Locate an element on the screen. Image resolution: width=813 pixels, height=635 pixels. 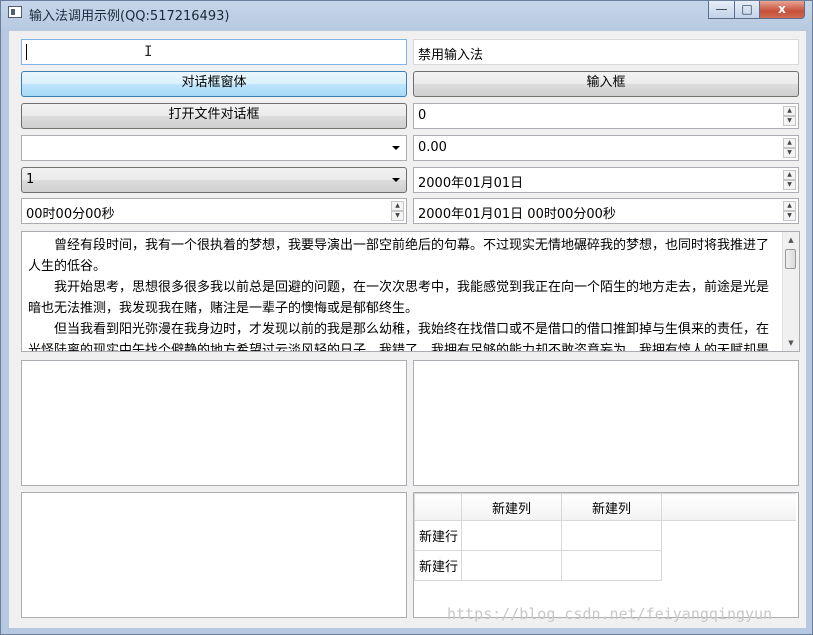
disabled-ime-input-value: 禁用输入法 is located at coordinates (451, 55).